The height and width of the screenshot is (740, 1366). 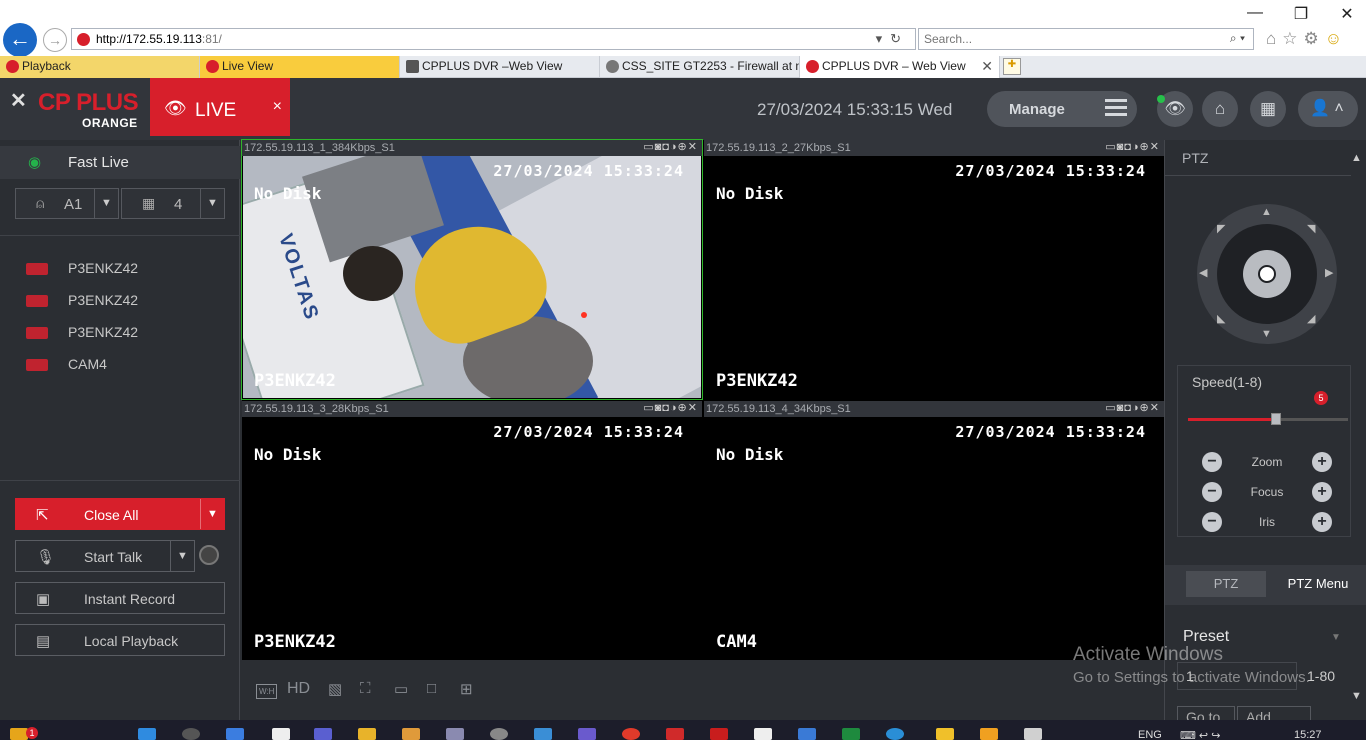 What do you see at coordinates (173, 203) in the screenshot?
I see `split-select: ▦ 4 ▼` at bounding box center [173, 203].